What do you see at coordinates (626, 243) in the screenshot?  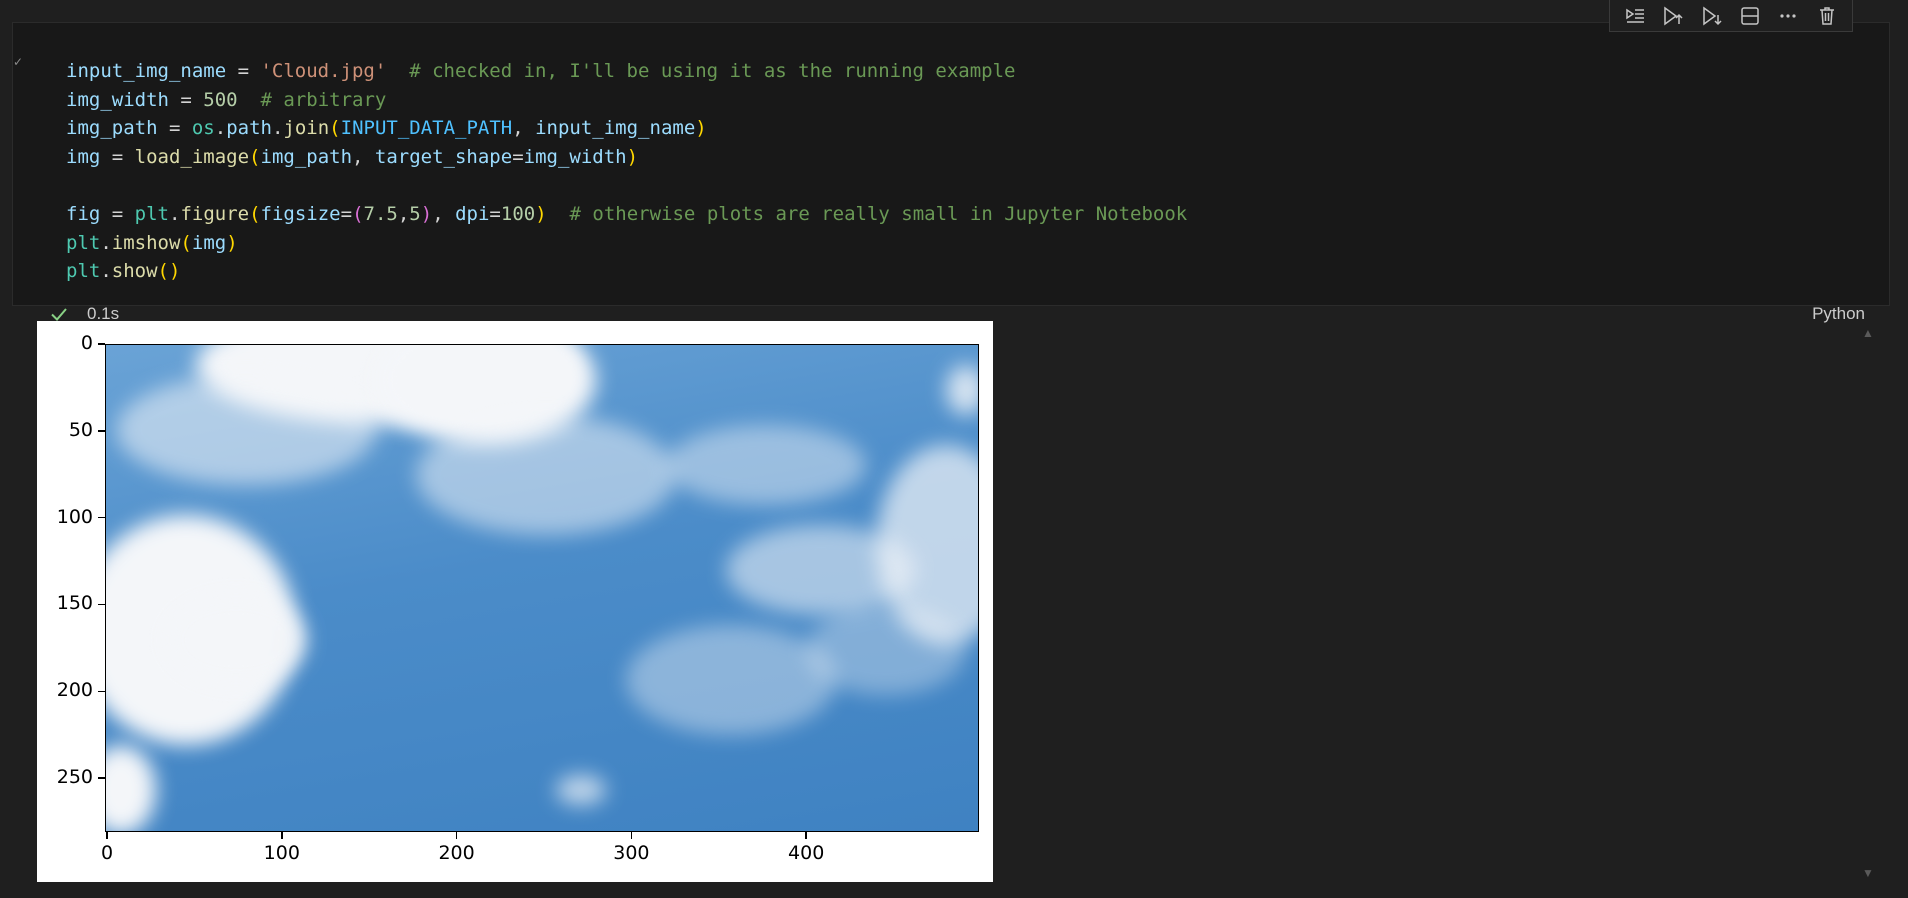 I see `code-line: plt.imshow(img)` at bounding box center [626, 243].